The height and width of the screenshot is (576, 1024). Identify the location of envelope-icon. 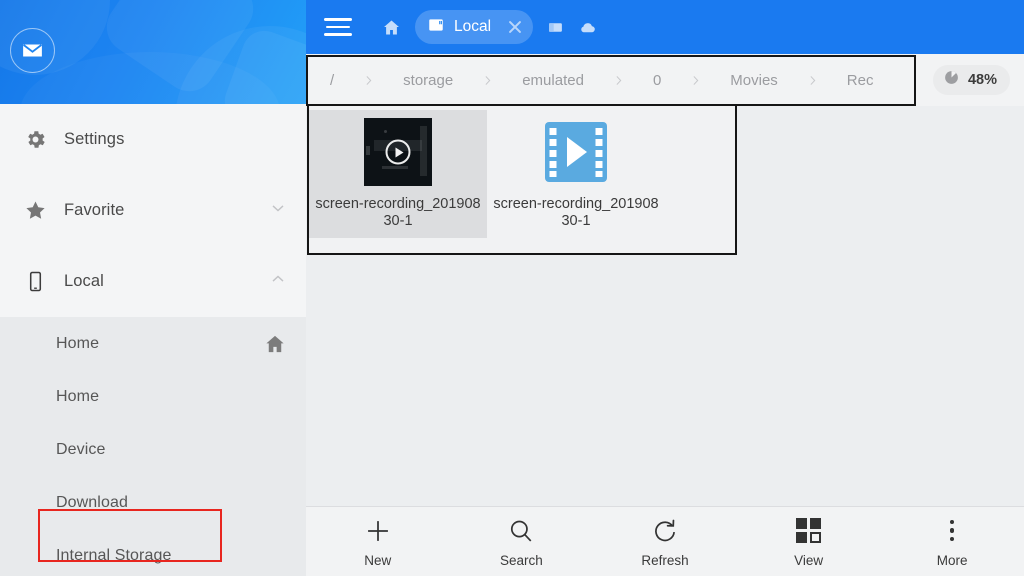
(32, 50).